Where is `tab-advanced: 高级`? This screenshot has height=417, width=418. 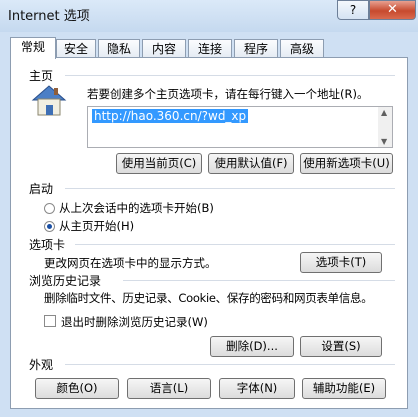
tab-advanced: 高级 is located at coordinates (302, 48).